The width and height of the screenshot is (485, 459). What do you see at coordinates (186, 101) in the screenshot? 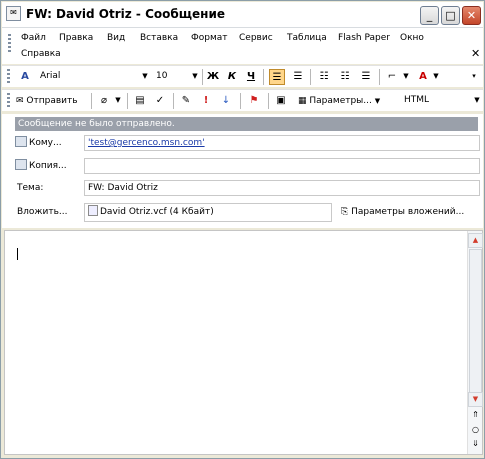
I see `signature-icon: ✎` at bounding box center [186, 101].